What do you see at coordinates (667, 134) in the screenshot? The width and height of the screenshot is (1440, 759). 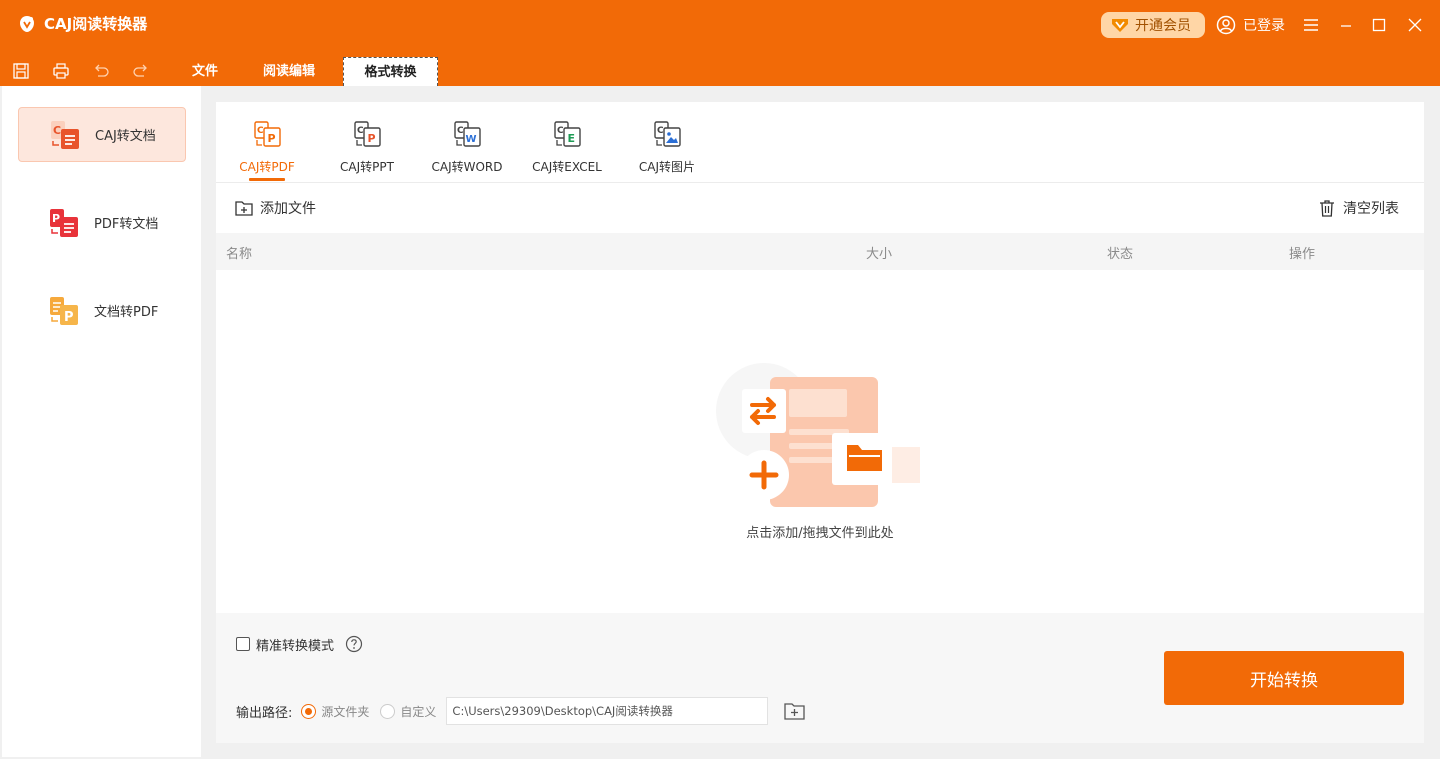 I see `caj-image-icon: C` at bounding box center [667, 134].